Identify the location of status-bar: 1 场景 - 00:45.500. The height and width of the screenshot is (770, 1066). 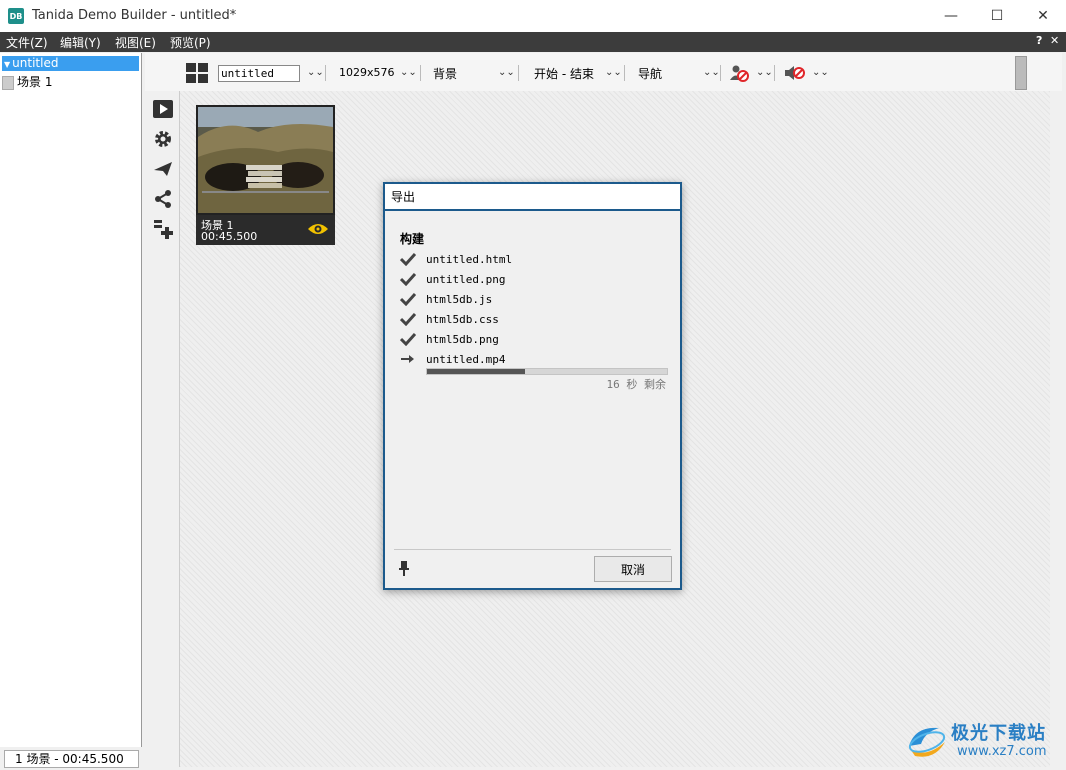
(70, 759).